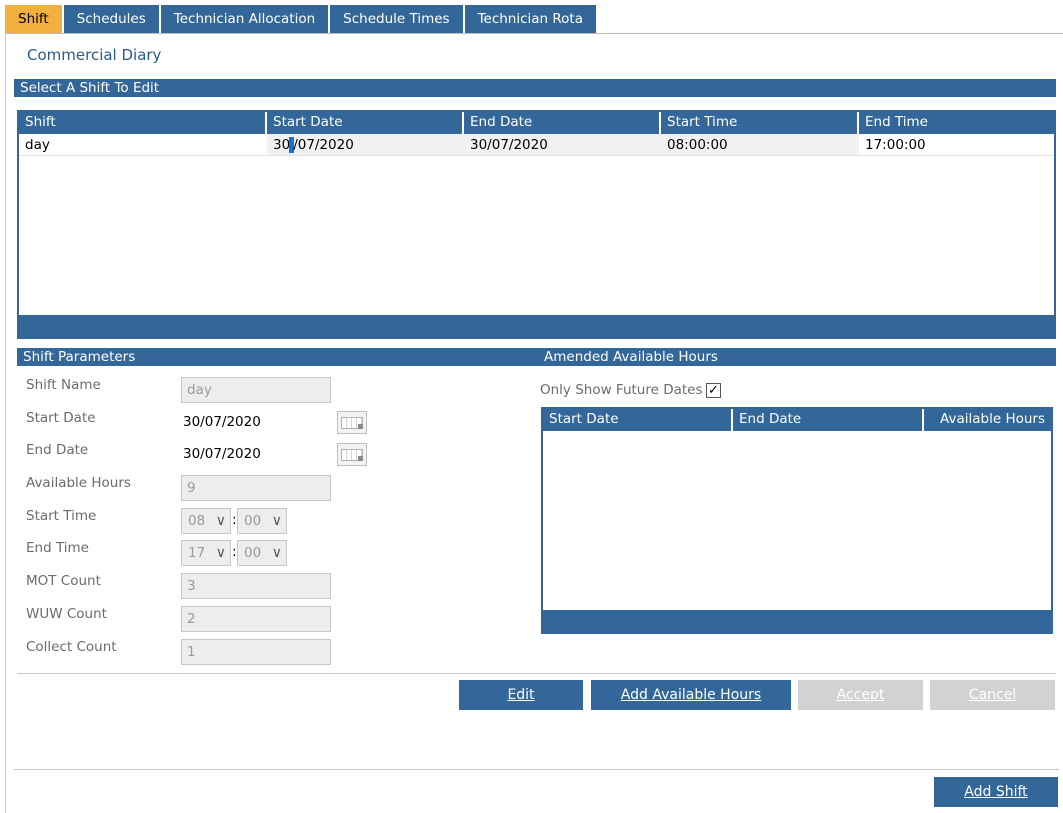  I want to click on end-hour-select: 17 ∨, so click(206, 553).